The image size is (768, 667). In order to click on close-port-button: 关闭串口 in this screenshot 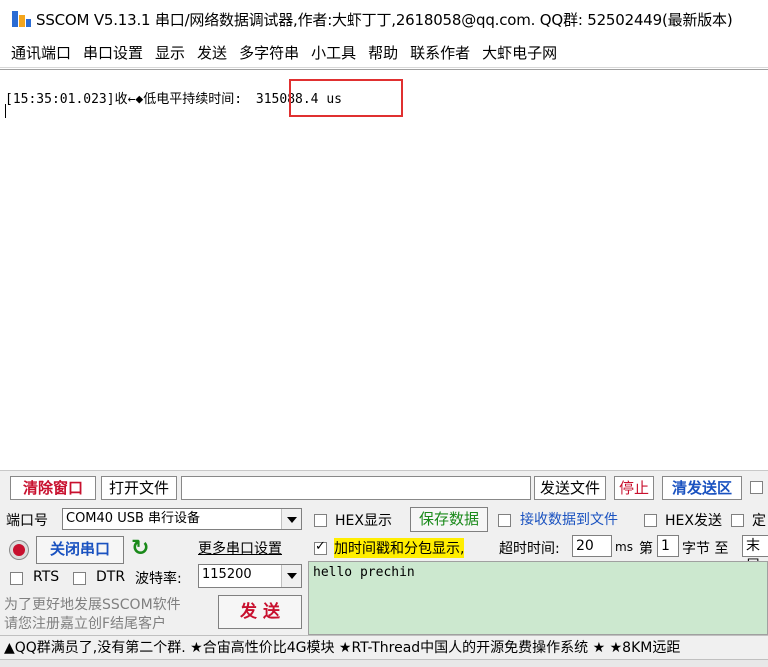, I will do `click(80, 550)`.